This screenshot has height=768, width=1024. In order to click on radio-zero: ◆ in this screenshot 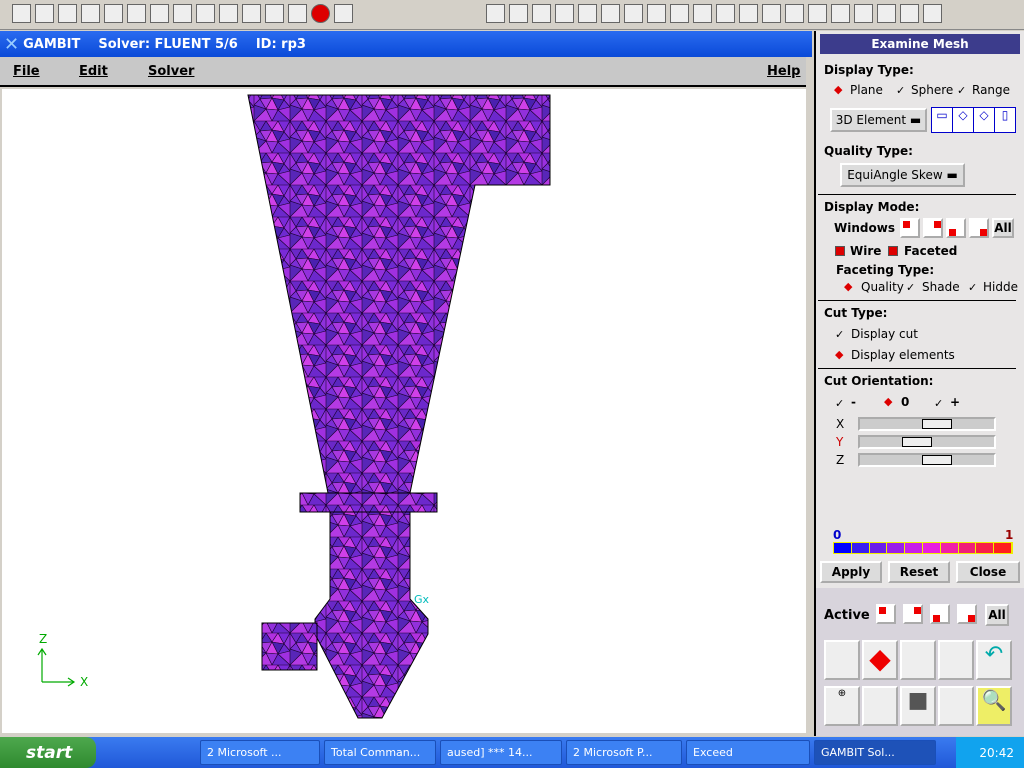, I will do `click(889, 401)`.